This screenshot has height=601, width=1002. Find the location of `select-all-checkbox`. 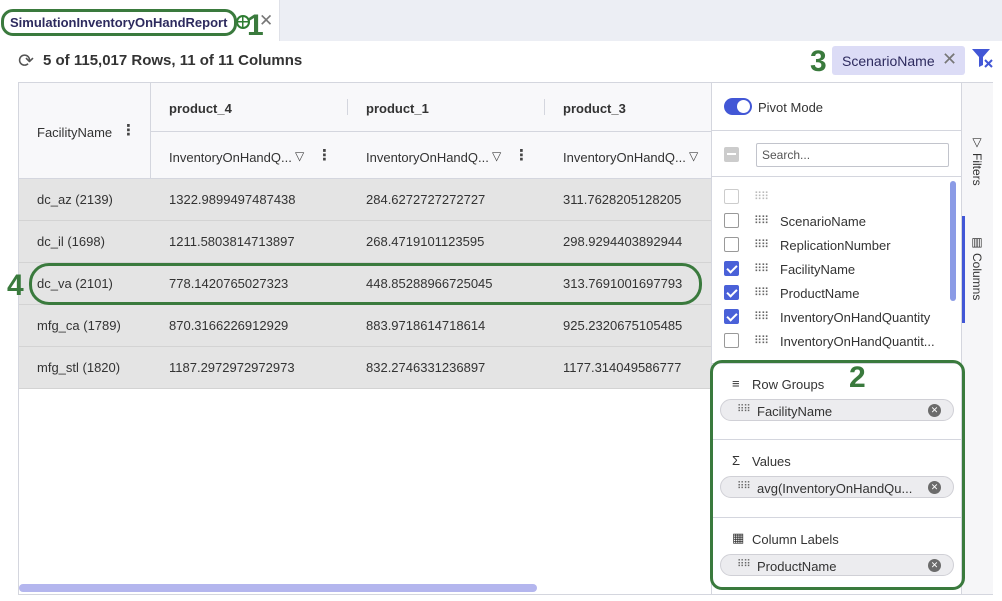

select-all-checkbox is located at coordinates (731, 154).